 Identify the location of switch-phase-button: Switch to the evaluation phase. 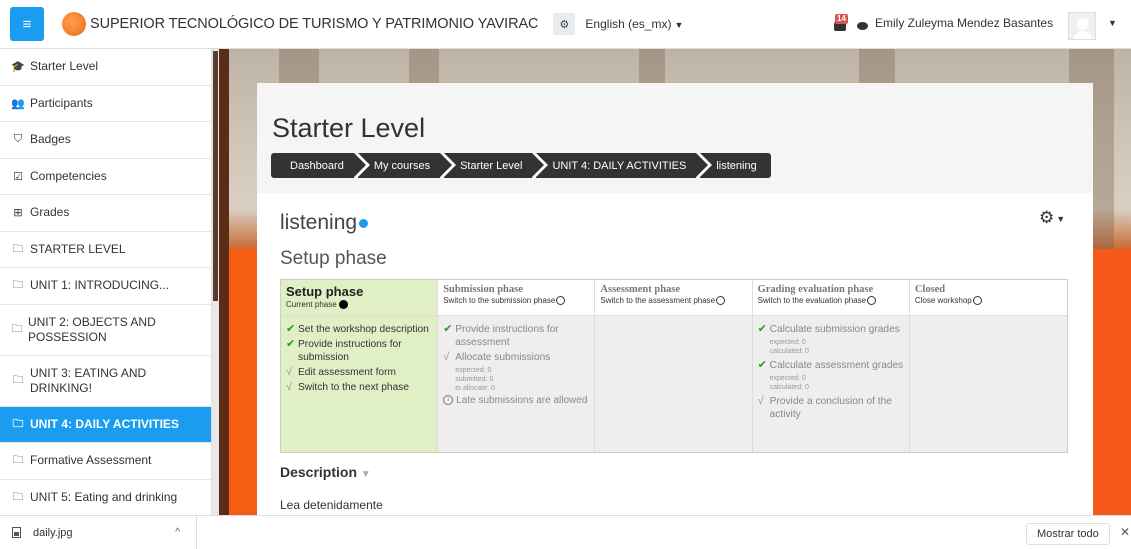
(830, 301).